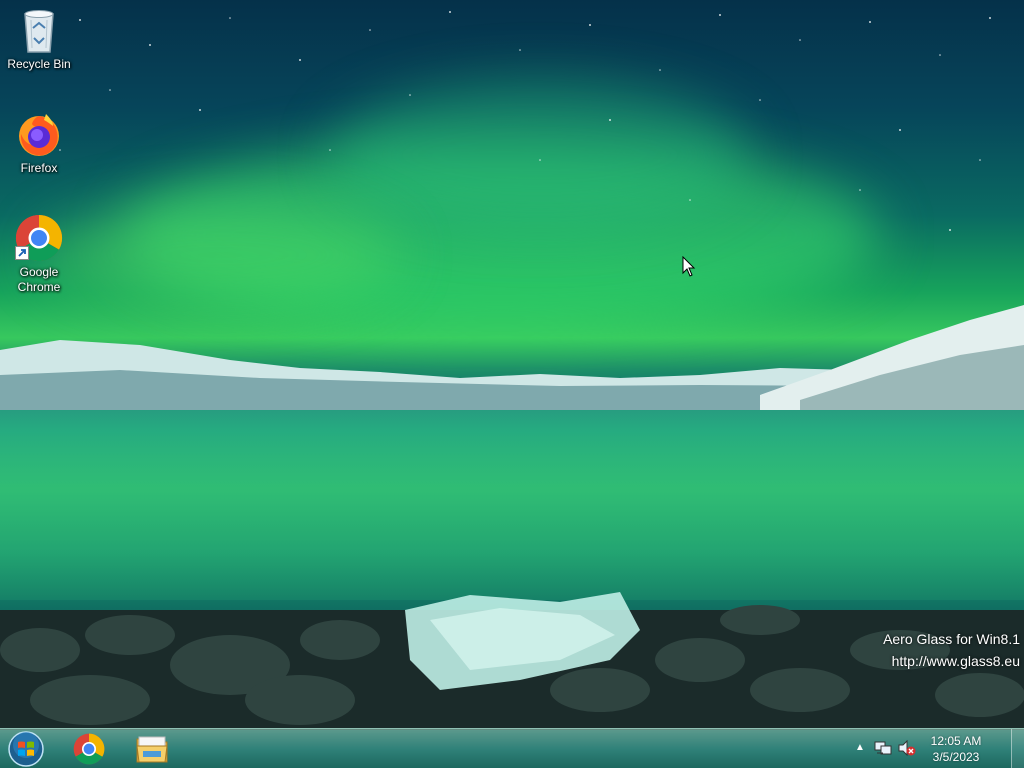 This screenshot has width=1024, height=768. I want to click on desktop-icon-firefox: Firefox, so click(39, 144).